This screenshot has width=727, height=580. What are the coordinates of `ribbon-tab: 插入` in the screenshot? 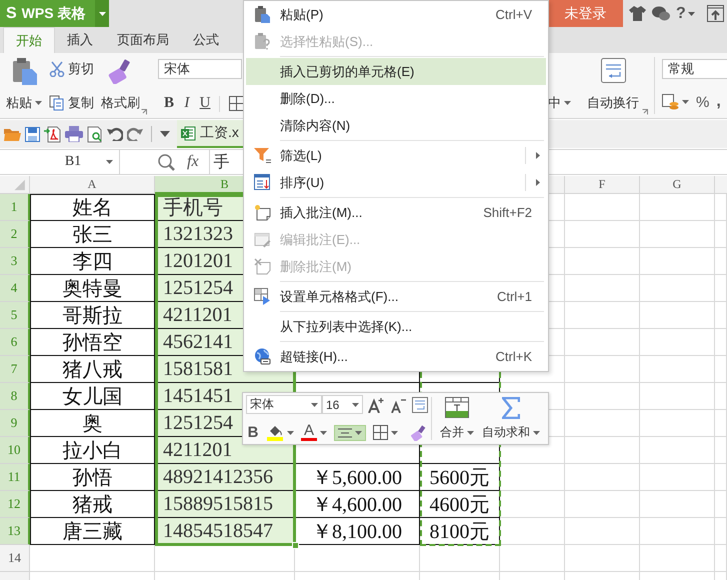 It's located at (80, 40).